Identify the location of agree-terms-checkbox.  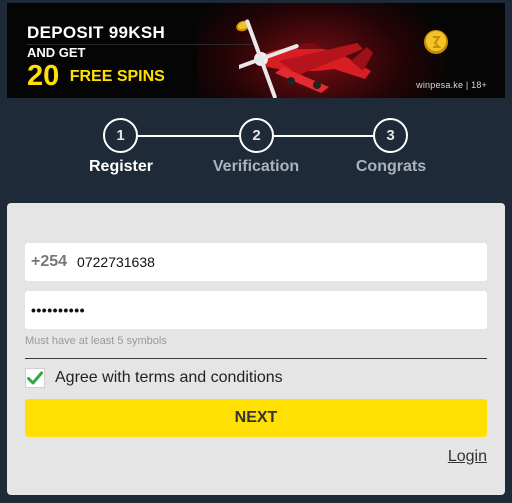
(35, 378).